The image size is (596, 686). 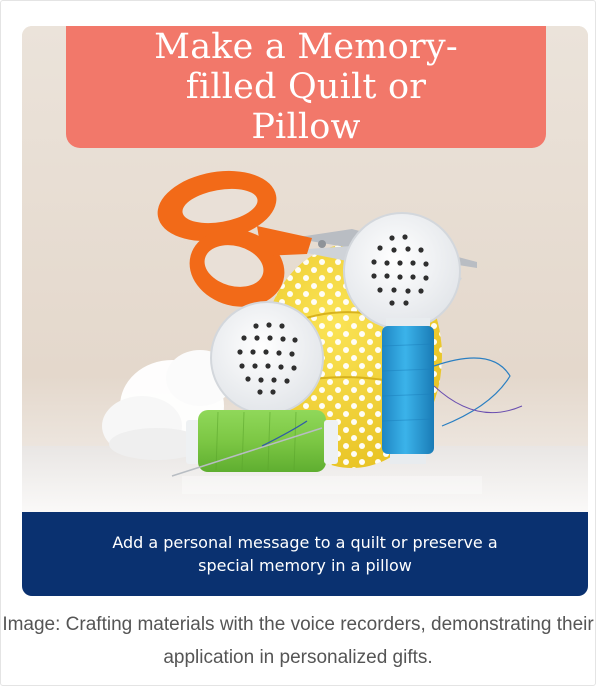 I want to click on banner-title: Make a Memory-filled Quilt or Pillow, so click(x=306, y=87).